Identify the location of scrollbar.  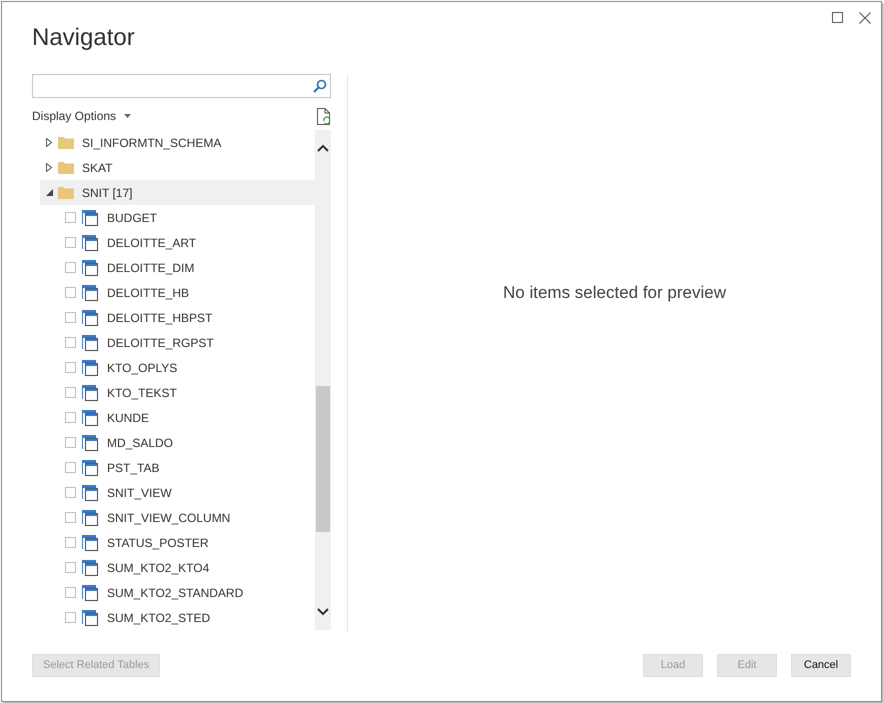
(323, 380).